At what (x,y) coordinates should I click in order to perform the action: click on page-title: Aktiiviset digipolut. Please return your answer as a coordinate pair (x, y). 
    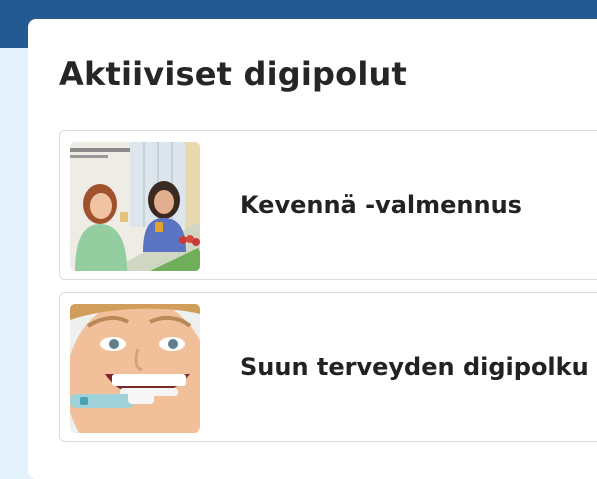
    Looking at the image, I should click on (233, 74).